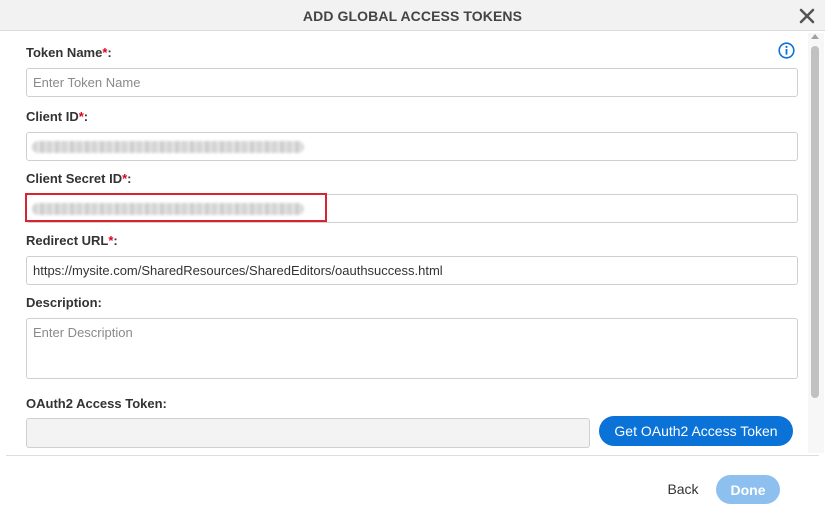 The width and height of the screenshot is (825, 519). I want to click on done-button: Done, so click(748, 489).